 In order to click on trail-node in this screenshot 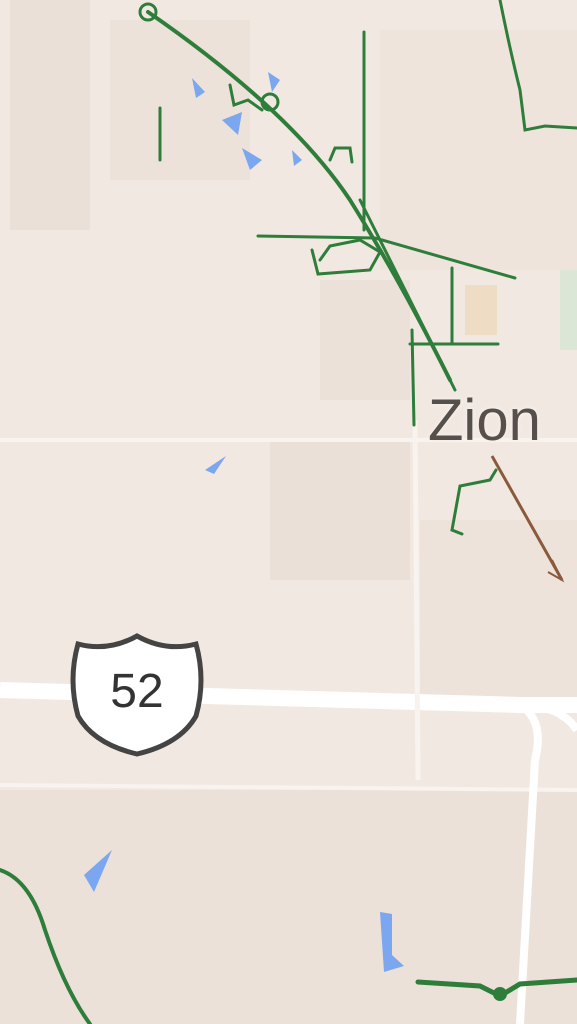, I will do `click(500, 994)`.